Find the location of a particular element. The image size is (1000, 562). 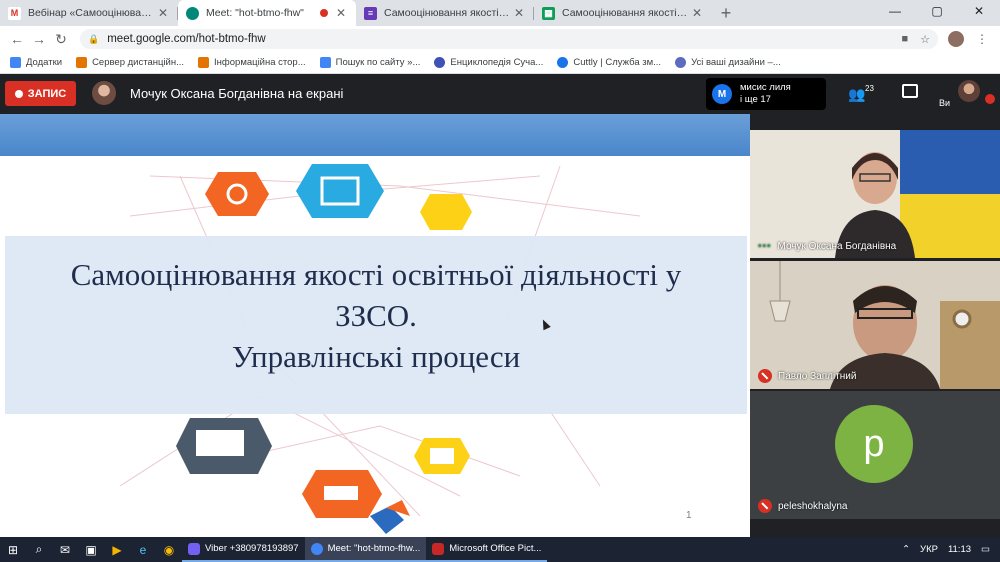

windows-start-icon: ⊞ is located at coordinates (13, 549).